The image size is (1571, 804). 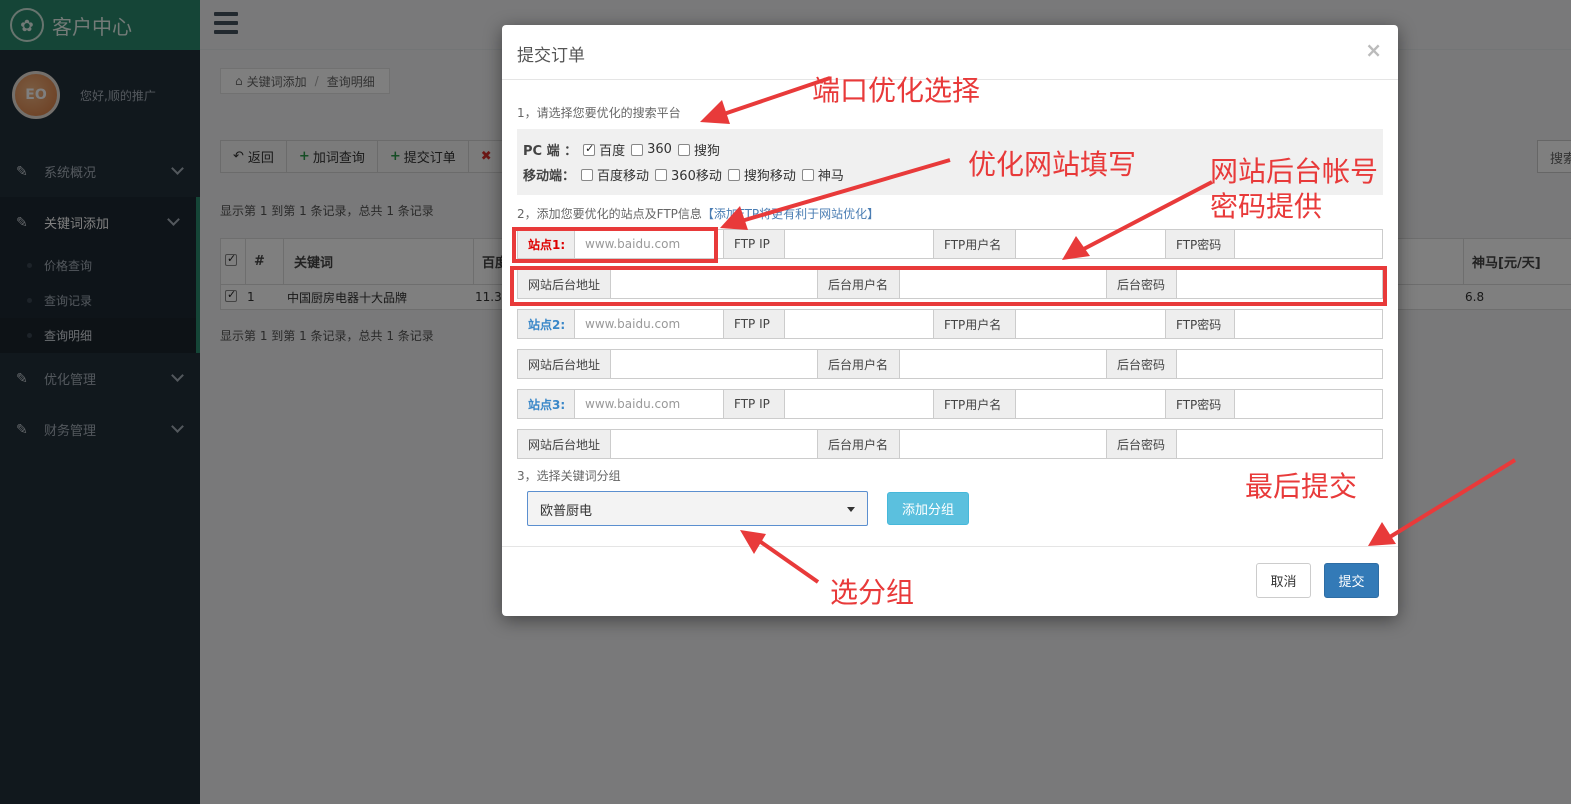 I want to click on checkbox-label: 搜狗移动, so click(x=769, y=176).